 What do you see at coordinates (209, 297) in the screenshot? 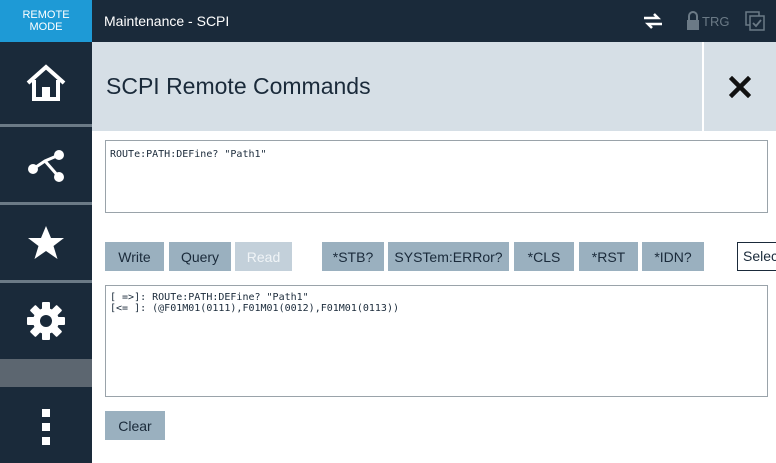
I see `output-line: [ =>]: ROUTe:PATH:DEFine? "Path1"` at bounding box center [209, 297].